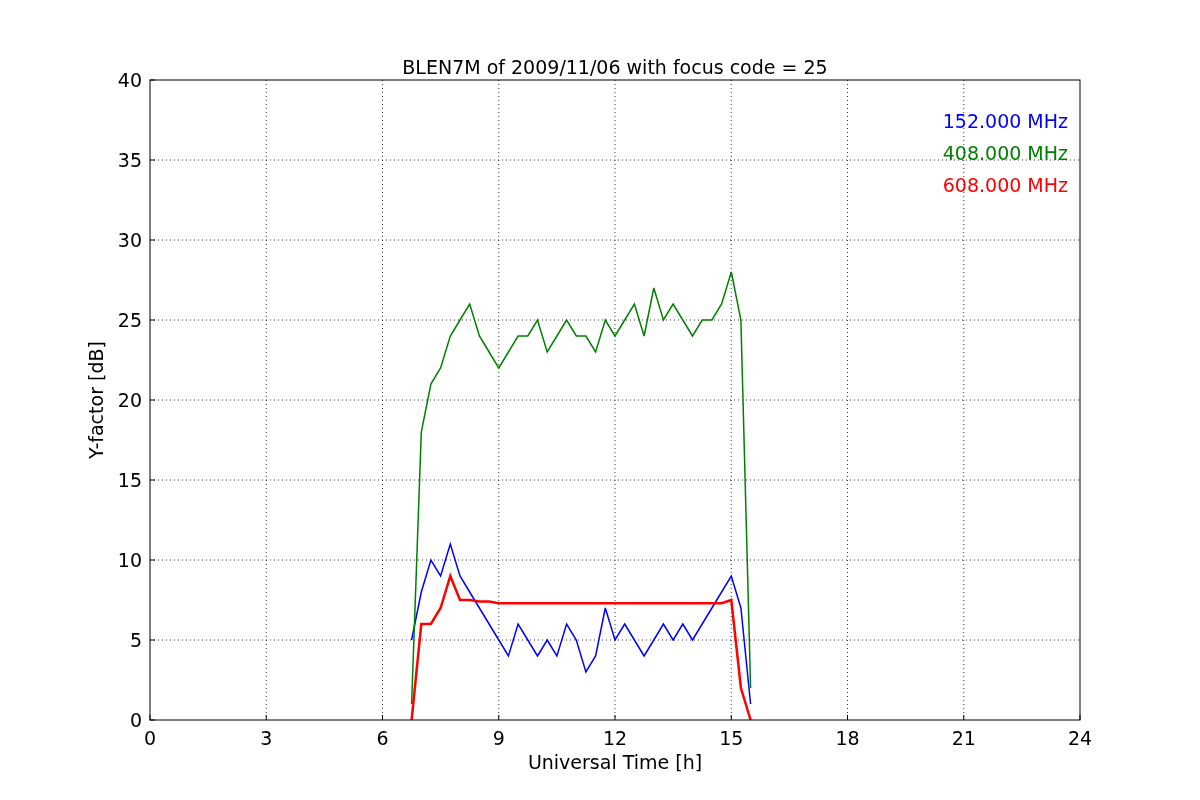  I want to click on y-tick-label: 10, so click(129, 560).